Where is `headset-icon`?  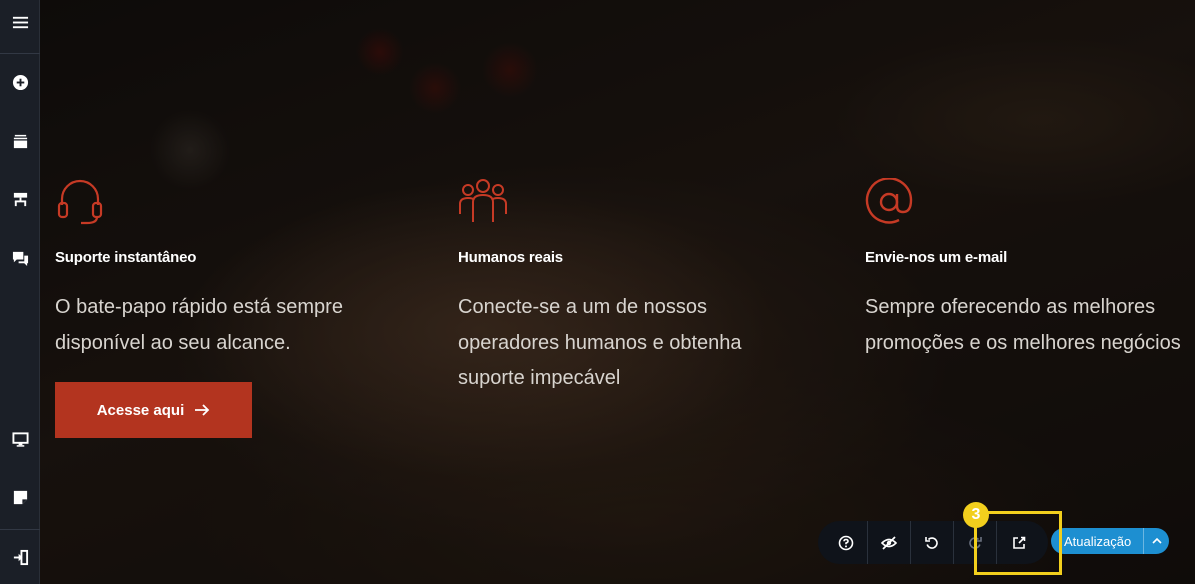
headset-icon is located at coordinates (80, 202).